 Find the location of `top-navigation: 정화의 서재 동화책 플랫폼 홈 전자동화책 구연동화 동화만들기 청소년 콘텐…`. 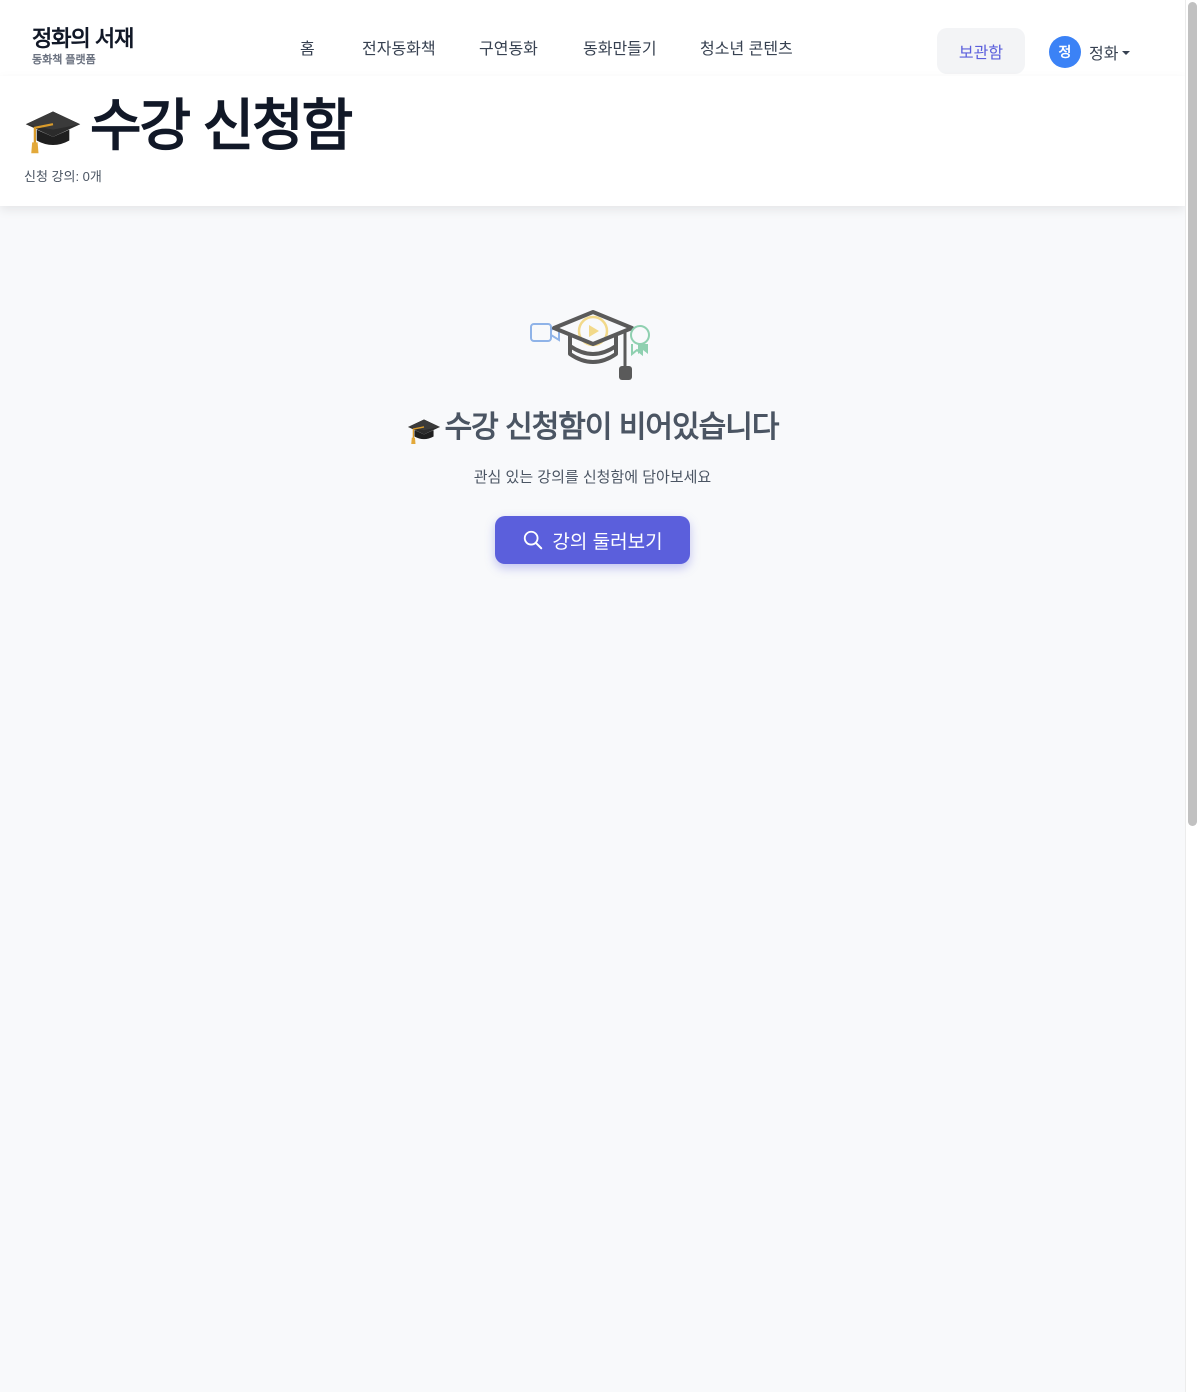

top-navigation: 정화의 서재 동화책 플랫폼 홈 전자동화책 구연동화 동화만들기 청소년 콘텐… is located at coordinates (592, 38).